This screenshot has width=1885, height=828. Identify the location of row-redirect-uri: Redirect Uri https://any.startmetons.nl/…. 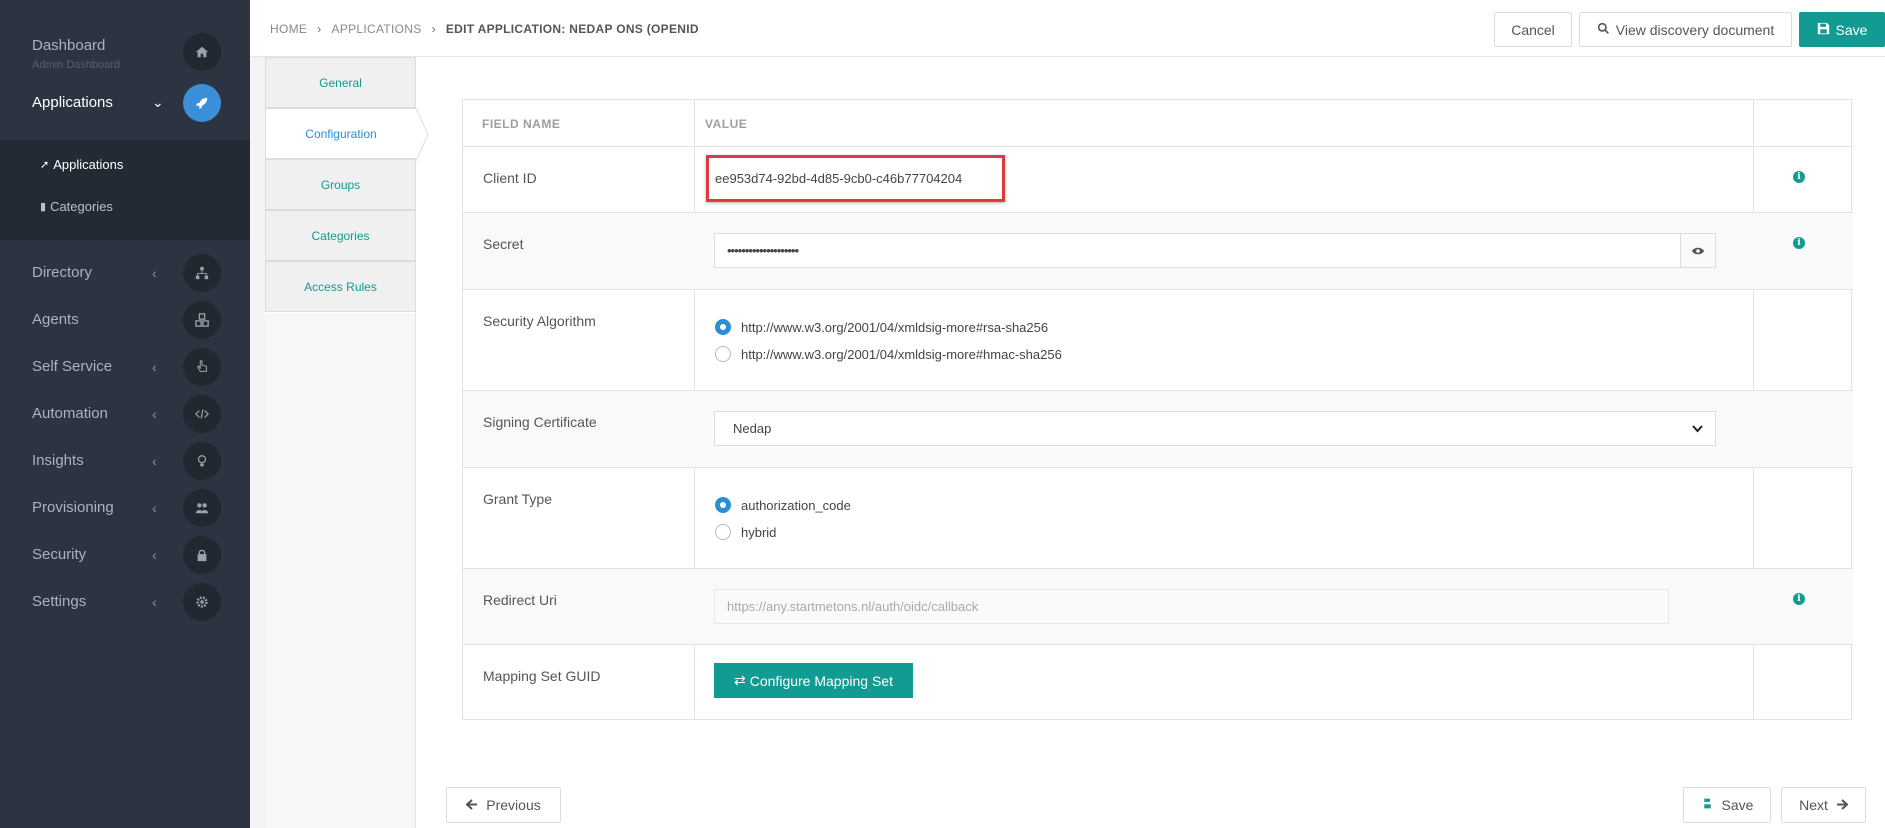
(1158, 607).